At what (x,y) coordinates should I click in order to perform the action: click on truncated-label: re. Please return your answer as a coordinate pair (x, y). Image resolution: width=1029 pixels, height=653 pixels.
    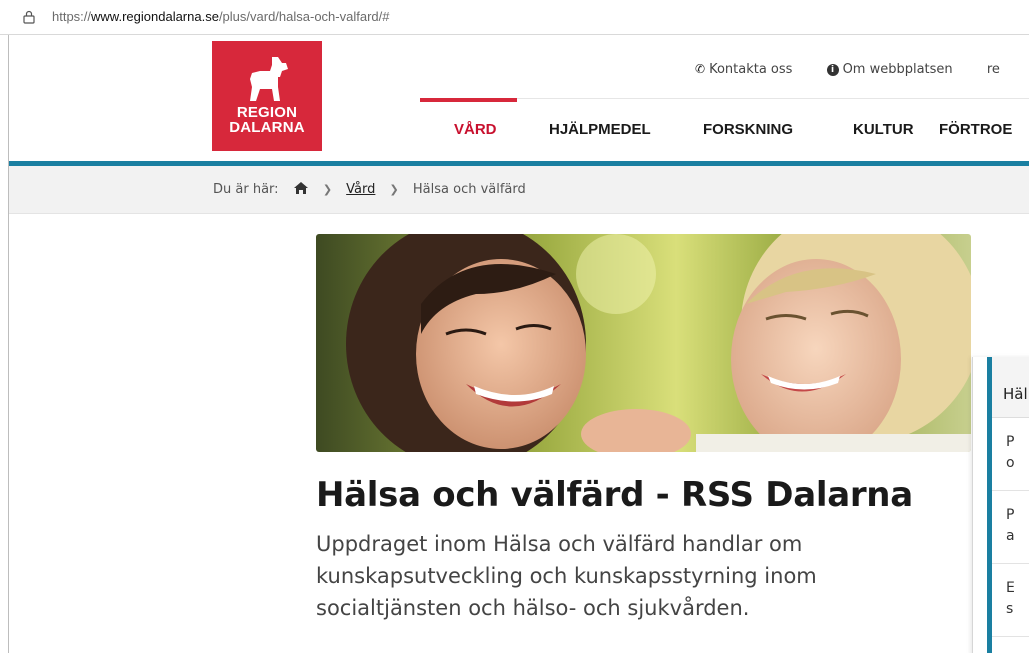
    Looking at the image, I should click on (993, 69).